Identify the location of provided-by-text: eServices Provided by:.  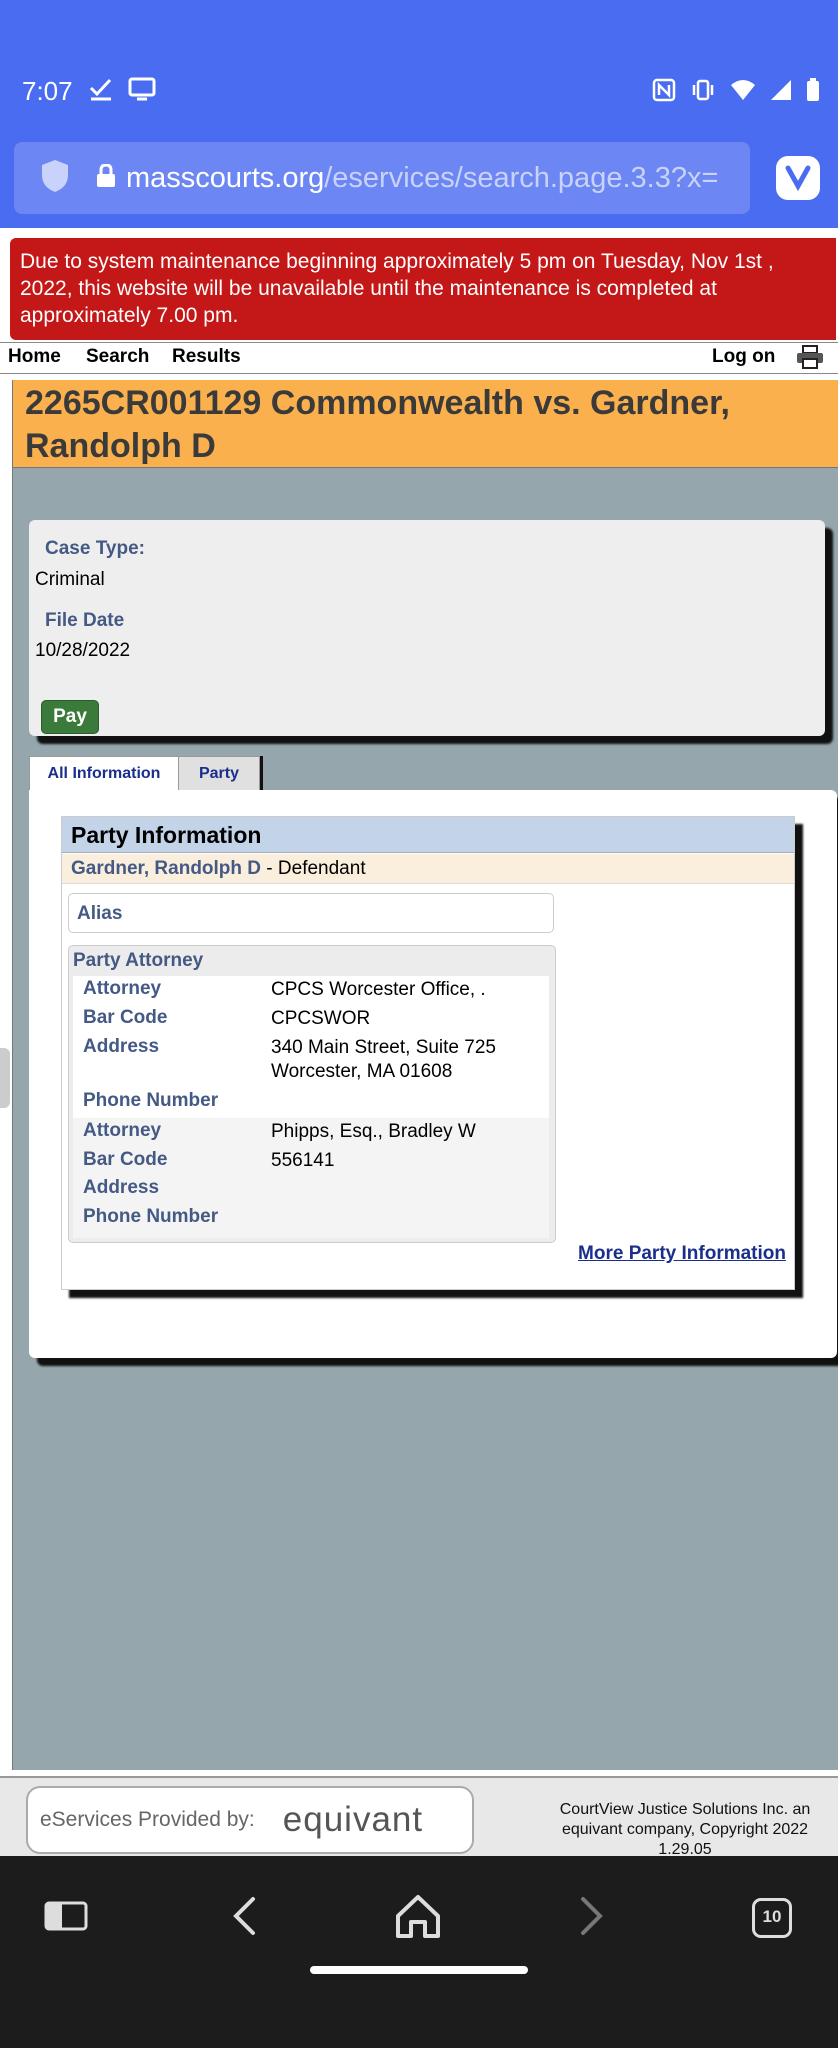
(147, 1819).